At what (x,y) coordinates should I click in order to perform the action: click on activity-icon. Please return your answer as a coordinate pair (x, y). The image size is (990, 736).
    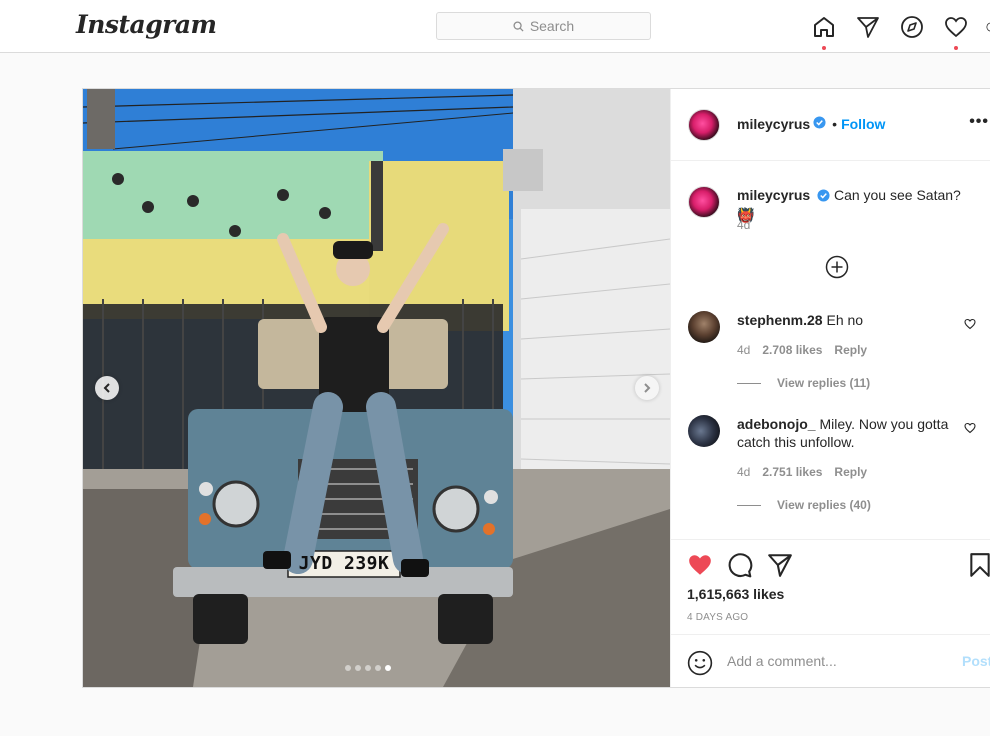
    Looking at the image, I should click on (956, 32).